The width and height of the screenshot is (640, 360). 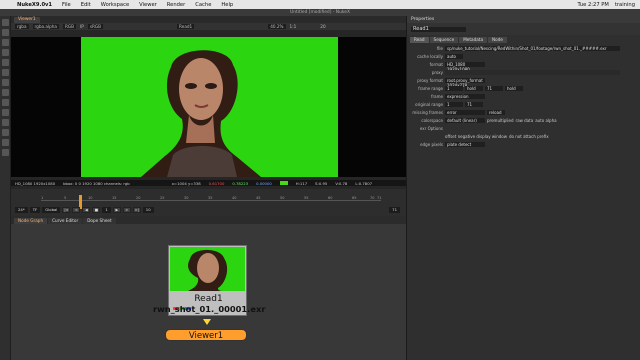 What do you see at coordinates (176, 5) in the screenshot?
I see `menu-render: Render` at bounding box center [176, 5].